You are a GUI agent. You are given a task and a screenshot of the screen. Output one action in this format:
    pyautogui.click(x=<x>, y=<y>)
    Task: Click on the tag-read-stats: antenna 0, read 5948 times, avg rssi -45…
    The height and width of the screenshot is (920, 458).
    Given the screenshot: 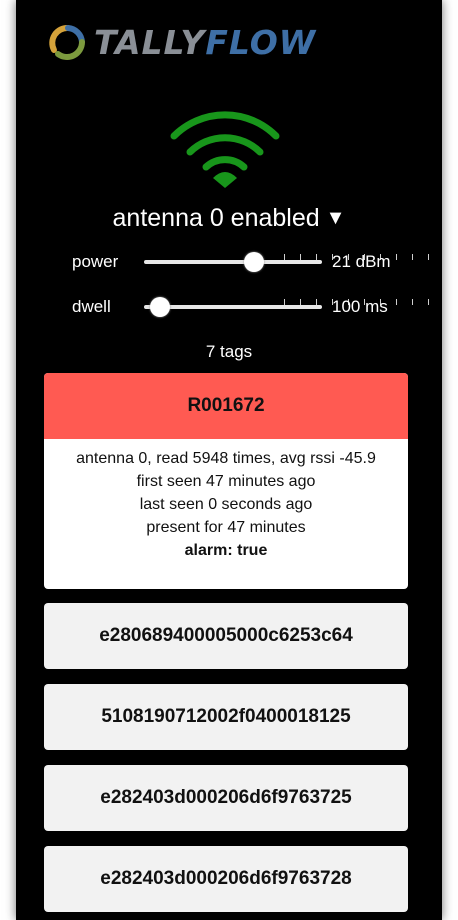 What is the action you would take?
    pyautogui.click(x=226, y=458)
    